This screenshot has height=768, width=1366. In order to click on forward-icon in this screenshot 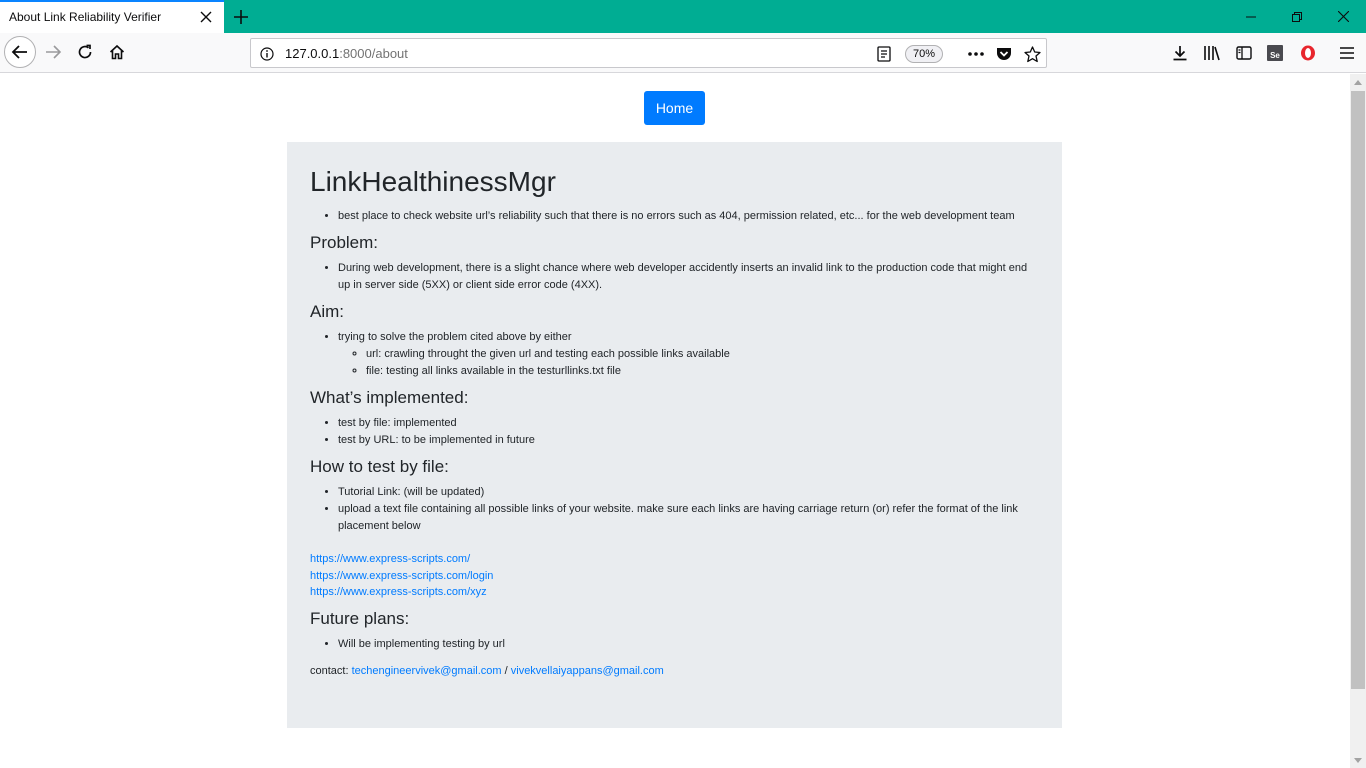, I will do `click(53, 52)`.